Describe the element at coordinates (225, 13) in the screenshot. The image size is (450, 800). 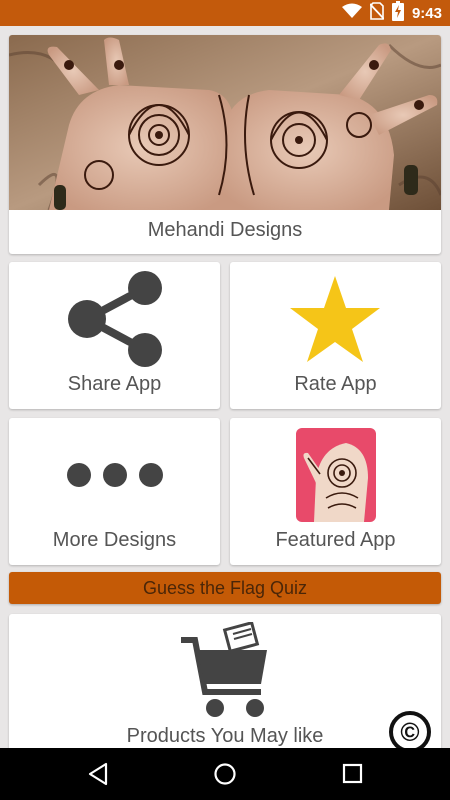
I see `status-bar: 9:43` at that location.